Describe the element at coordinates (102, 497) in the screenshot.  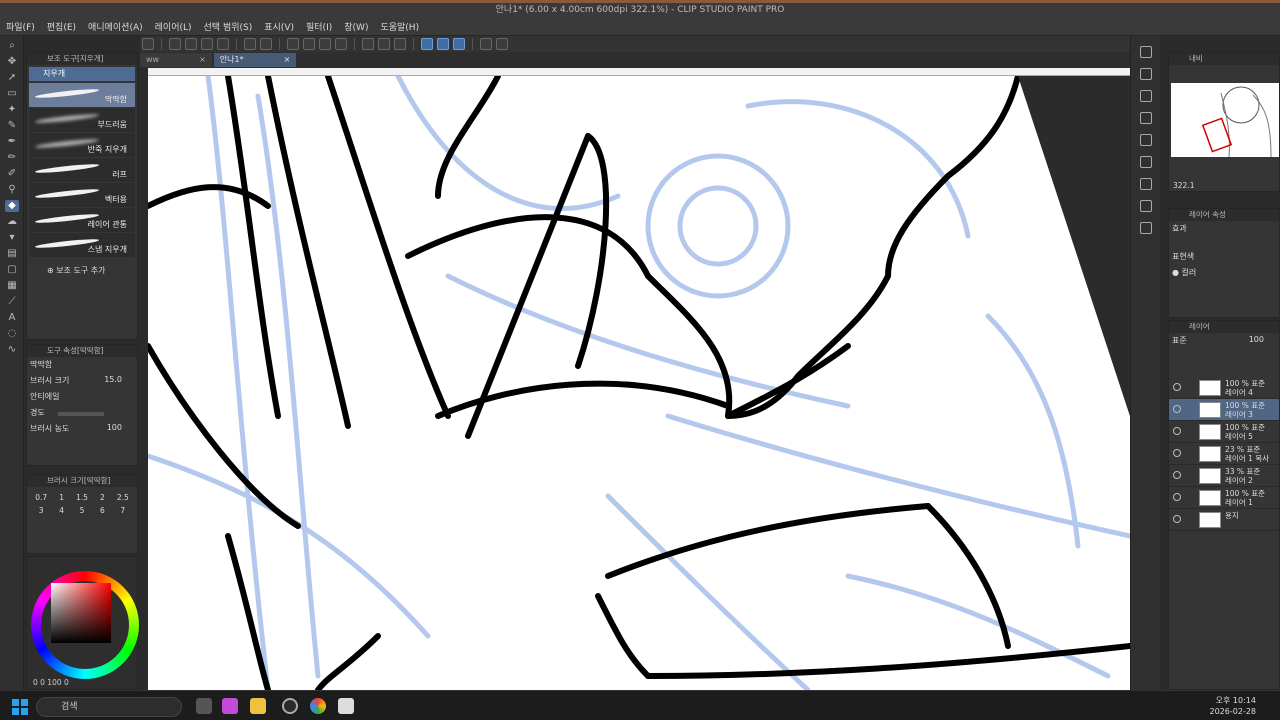
I see `brush-size-option: 2` at that location.